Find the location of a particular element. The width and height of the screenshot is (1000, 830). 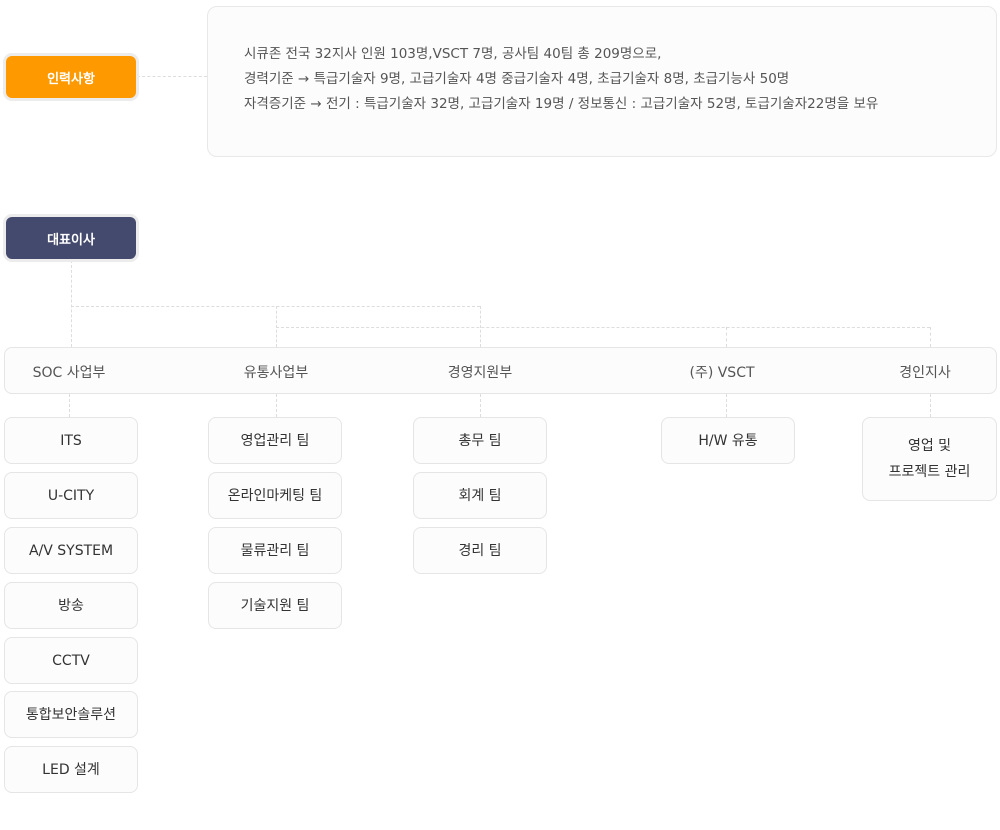

ceo-connector is located at coordinates (71, 303).